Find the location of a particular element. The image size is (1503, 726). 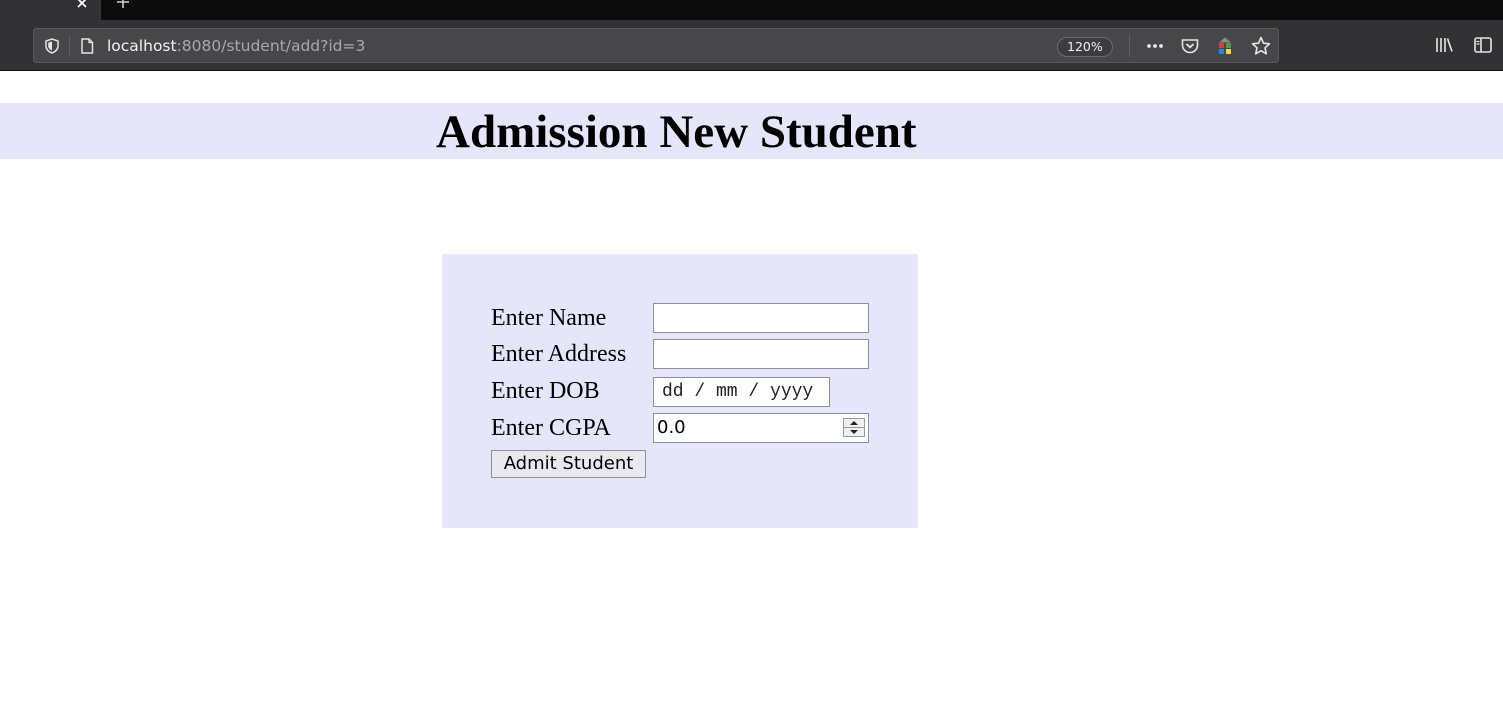

admit-student-button: Admit Student is located at coordinates (568, 464).